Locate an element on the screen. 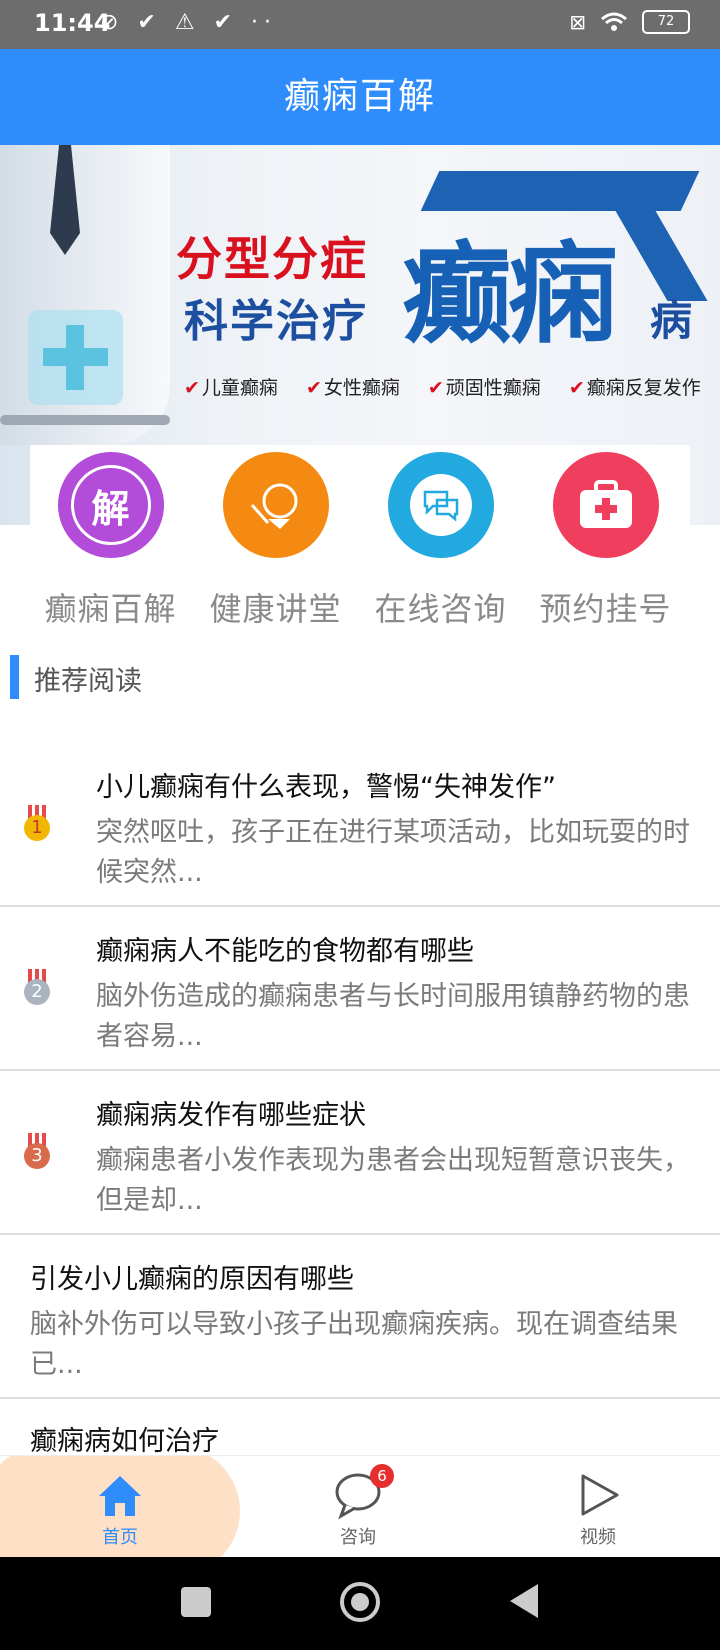  page-title: 癫痫百解 is located at coordinates (360, 97).